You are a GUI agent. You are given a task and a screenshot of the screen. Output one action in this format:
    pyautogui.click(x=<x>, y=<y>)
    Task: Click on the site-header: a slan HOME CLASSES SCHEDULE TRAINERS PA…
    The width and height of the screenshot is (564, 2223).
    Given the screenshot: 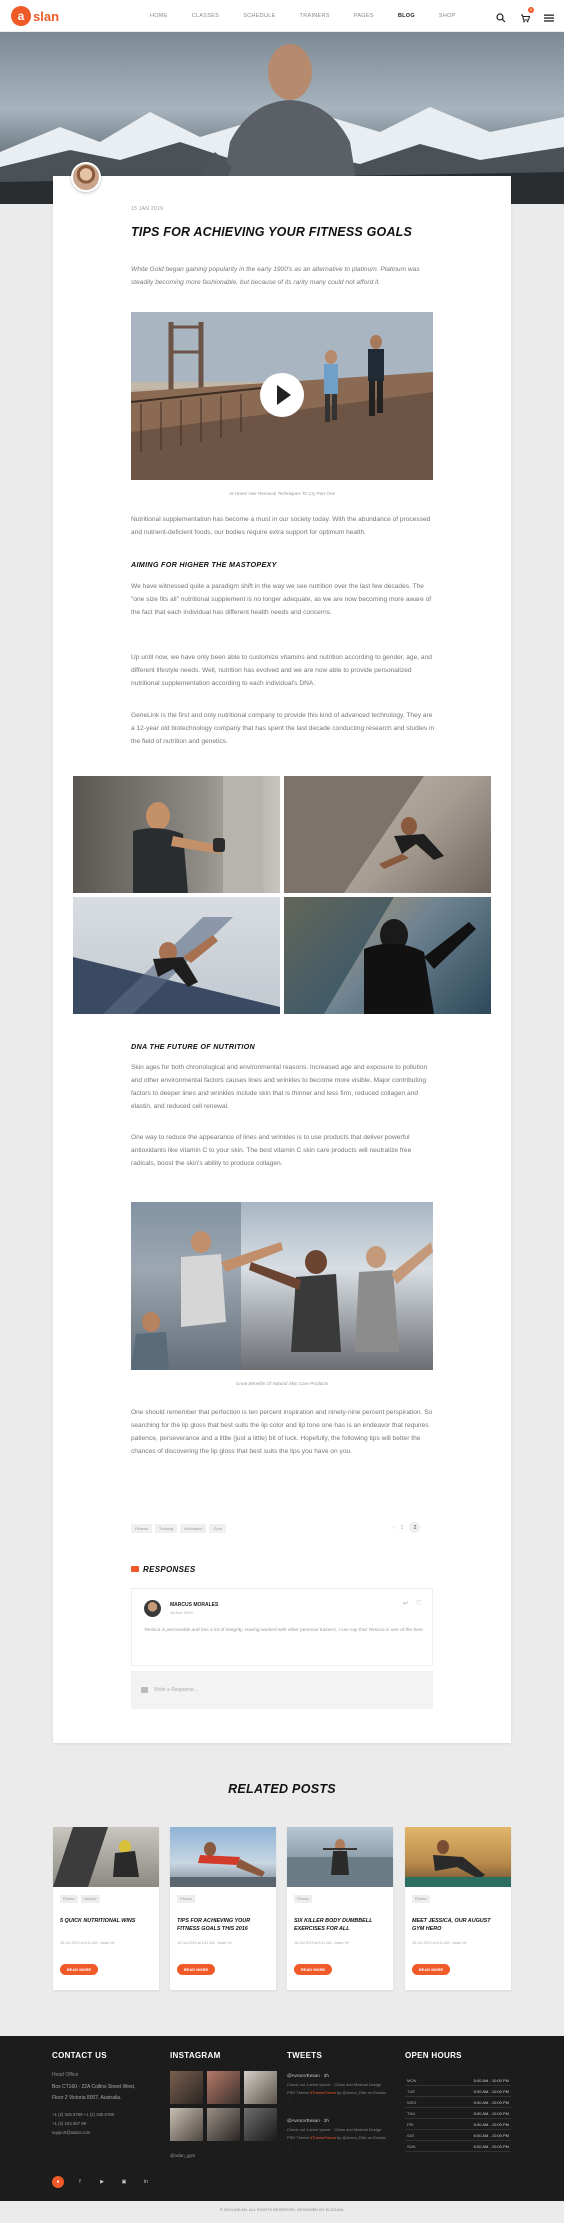 What is the action you would take?
    pyautogui.click(x=282, y=16)
    